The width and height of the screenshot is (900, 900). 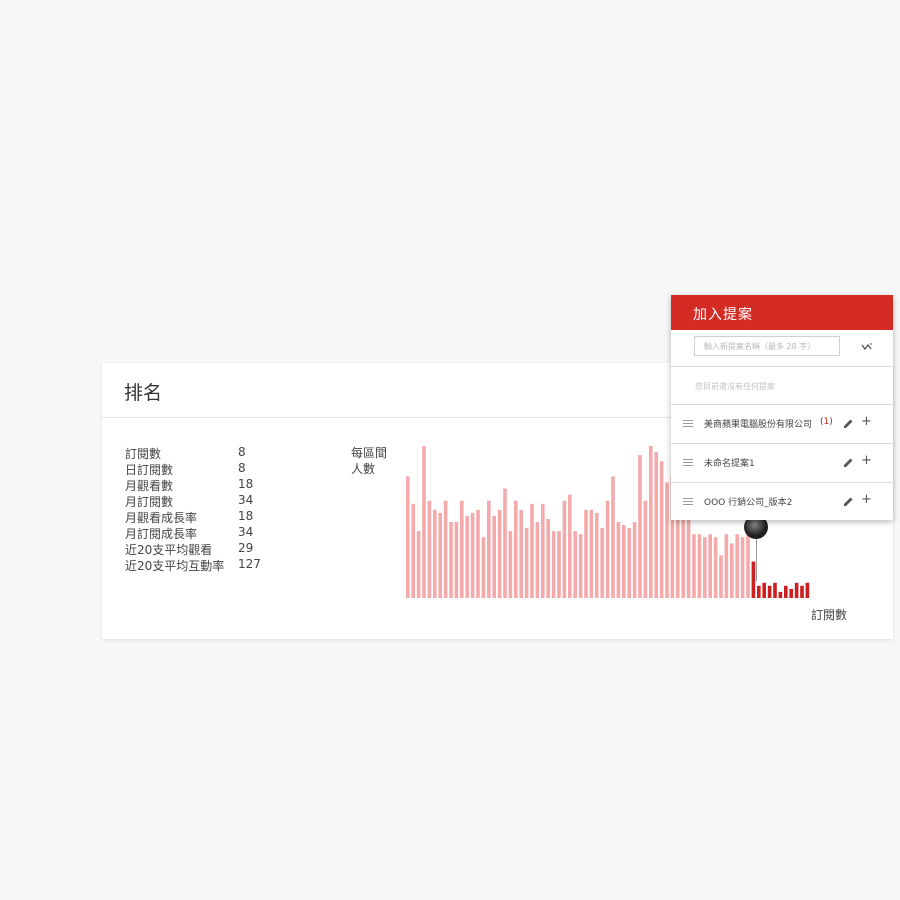 What do you see at coordinates (782, 312) in the screenshot?
I see `panel-header: 加入提案` at bounding box center [782, 312].